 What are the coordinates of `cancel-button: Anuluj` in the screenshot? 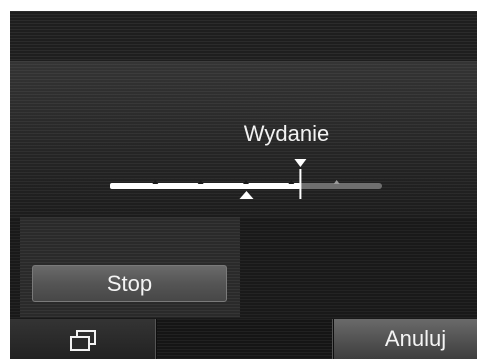 It's located at (405, 339).